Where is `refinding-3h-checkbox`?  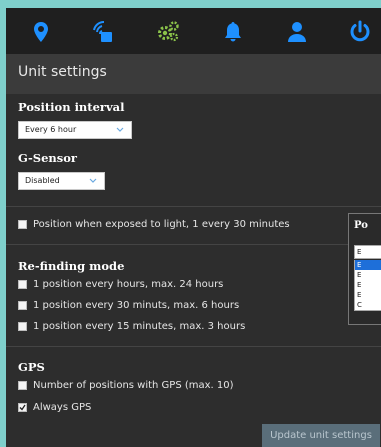
refinding-3h-checkbox is located at coordinates (22, 326).